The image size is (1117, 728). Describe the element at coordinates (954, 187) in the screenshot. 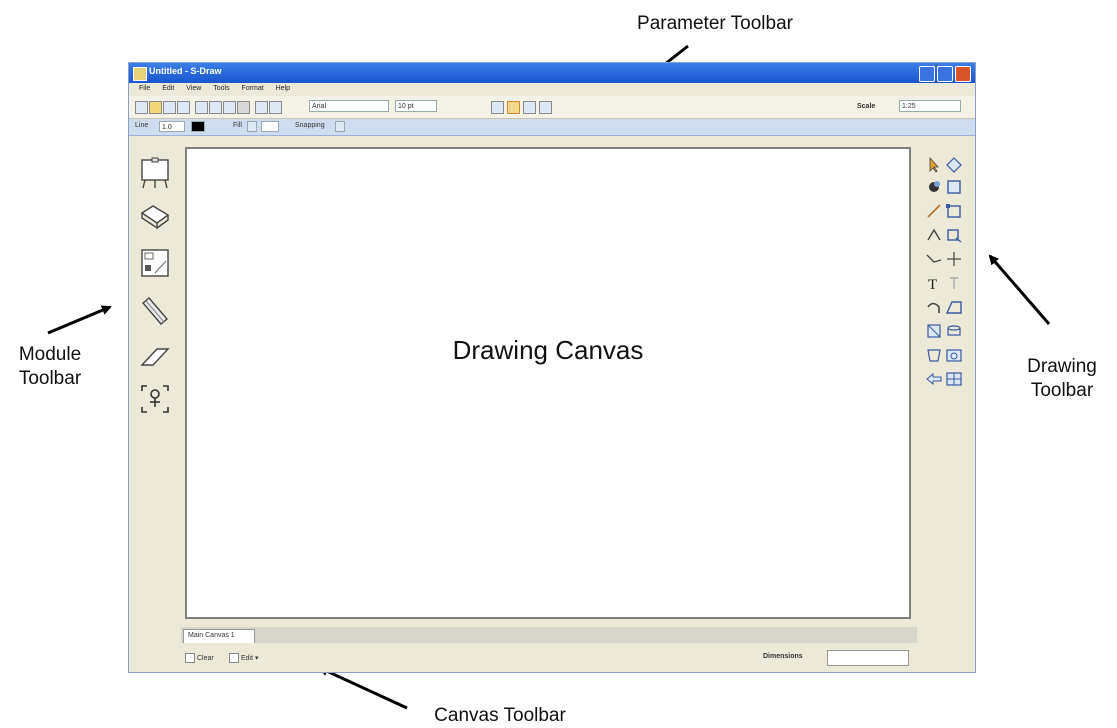

I see `rectangle-icon` at that location.